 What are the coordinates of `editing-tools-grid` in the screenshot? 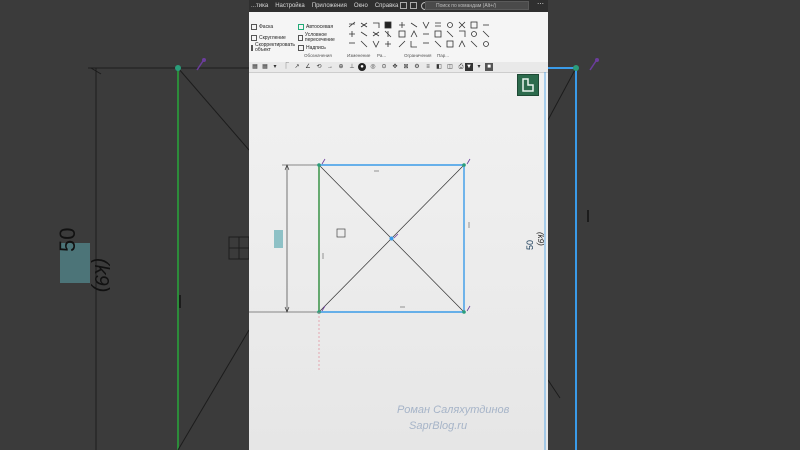 It's located at (422, 37).